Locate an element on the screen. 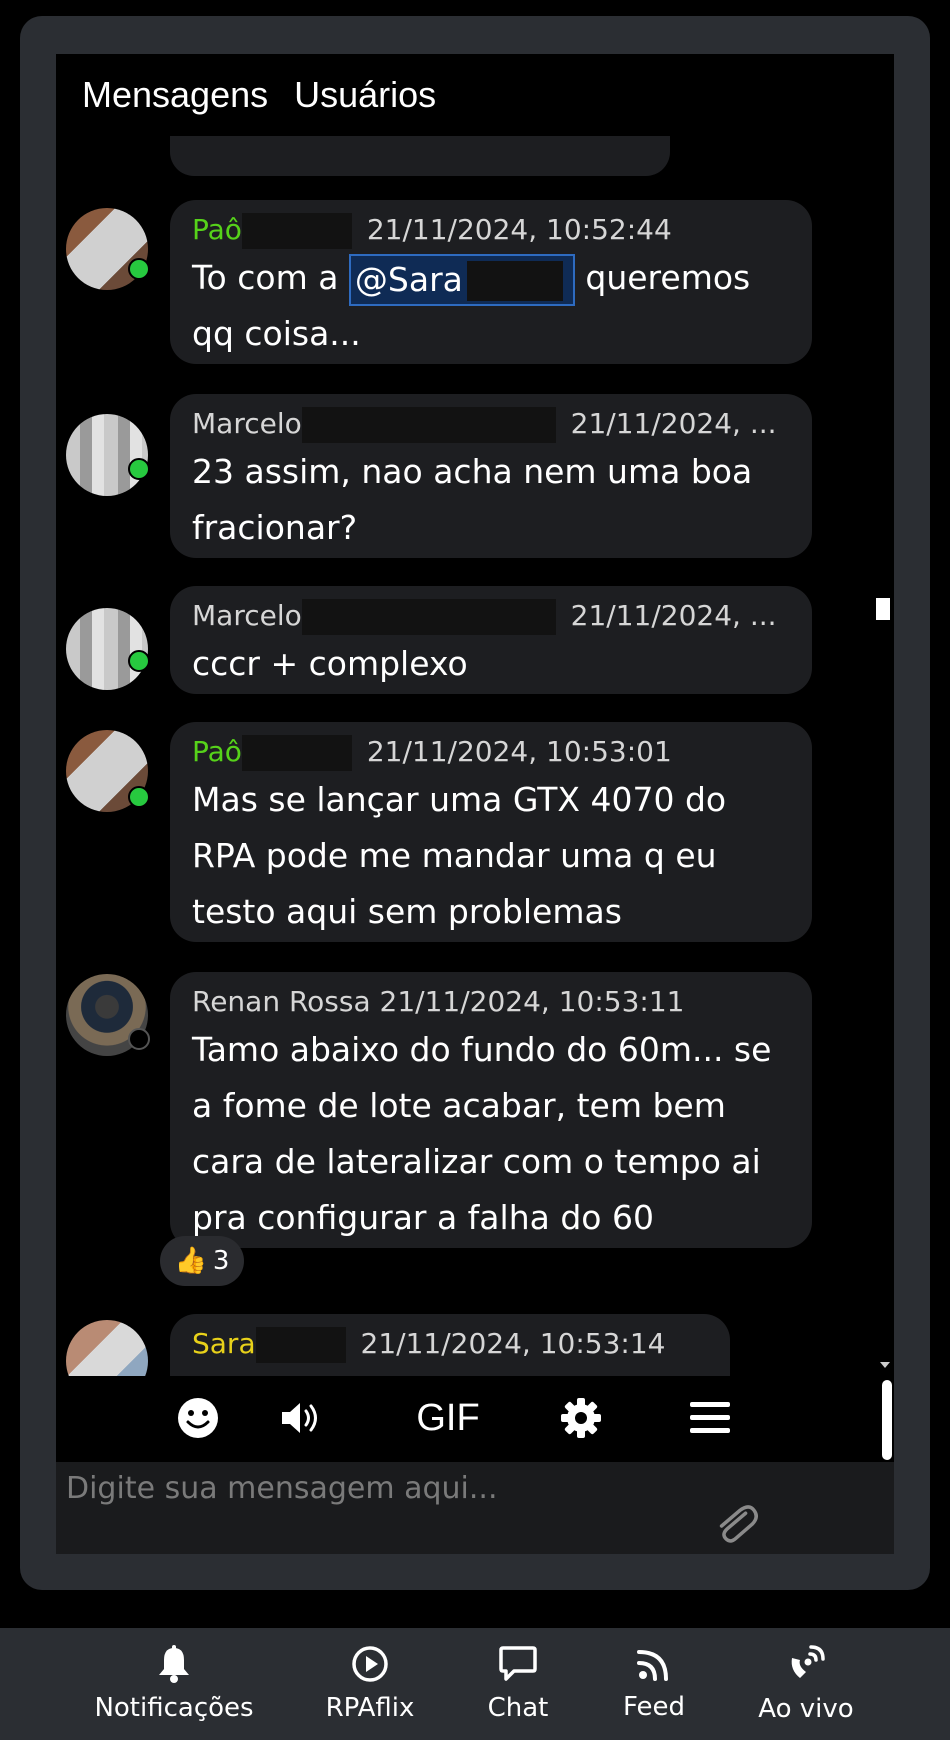 Image resolution: width=950 pixels, height=1740 pixels. play-circle-icon is located at coordinates (370, 1664).